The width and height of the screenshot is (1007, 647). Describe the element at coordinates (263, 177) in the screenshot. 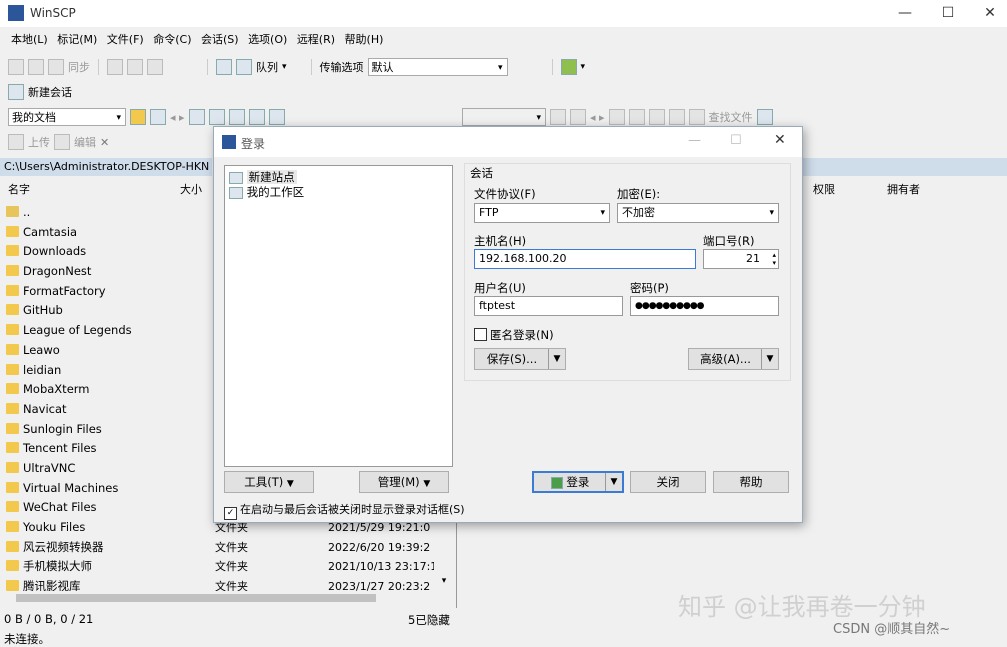

I see `tree-item-new-site: 新建站点` at that location.